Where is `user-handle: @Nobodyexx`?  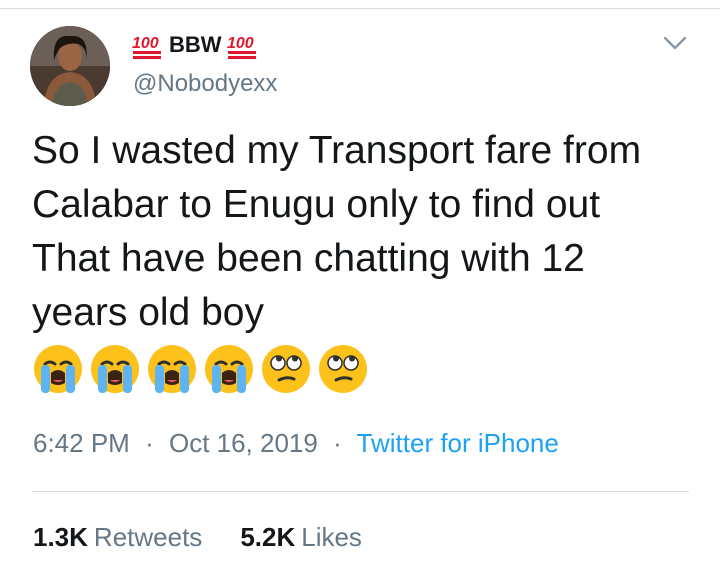 user-handle: @Nobodyexx is located at coordinates (205, 84).